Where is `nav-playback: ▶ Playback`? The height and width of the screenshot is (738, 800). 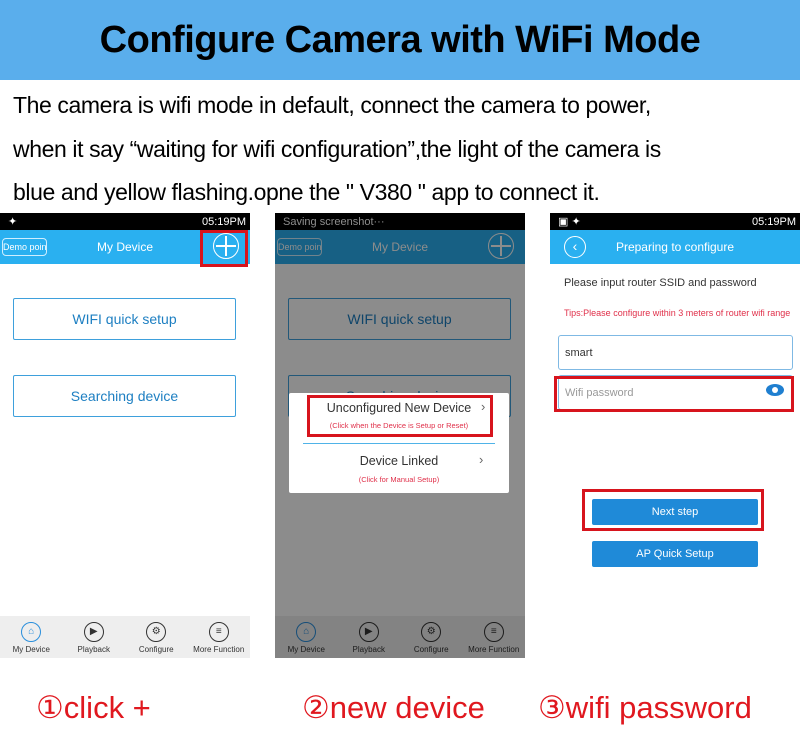
nav-playback: ▶ Playback is located at coordinates (94, 637).